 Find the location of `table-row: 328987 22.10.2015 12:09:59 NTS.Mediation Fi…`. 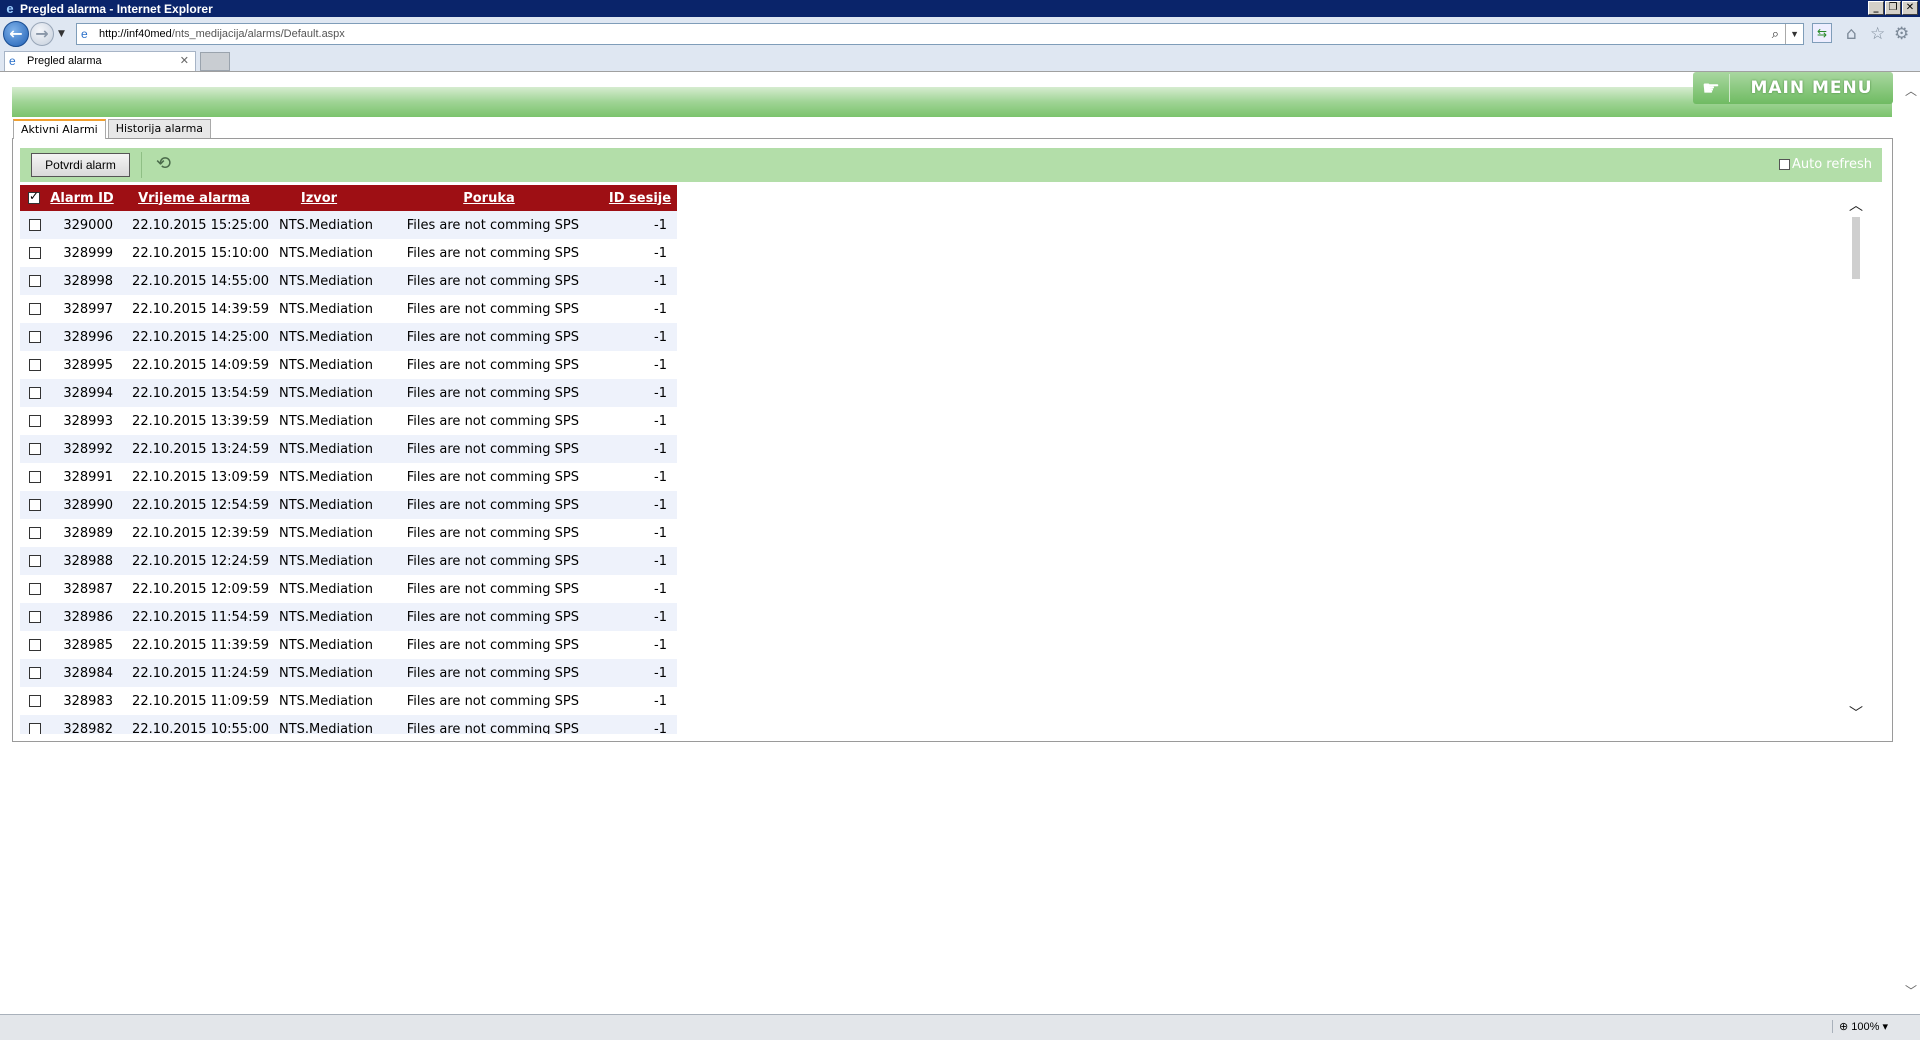

table-row: 328987 22.10.2015 12:09:59 NTS.Mediation Fi… is located at coordinates (348, 589).